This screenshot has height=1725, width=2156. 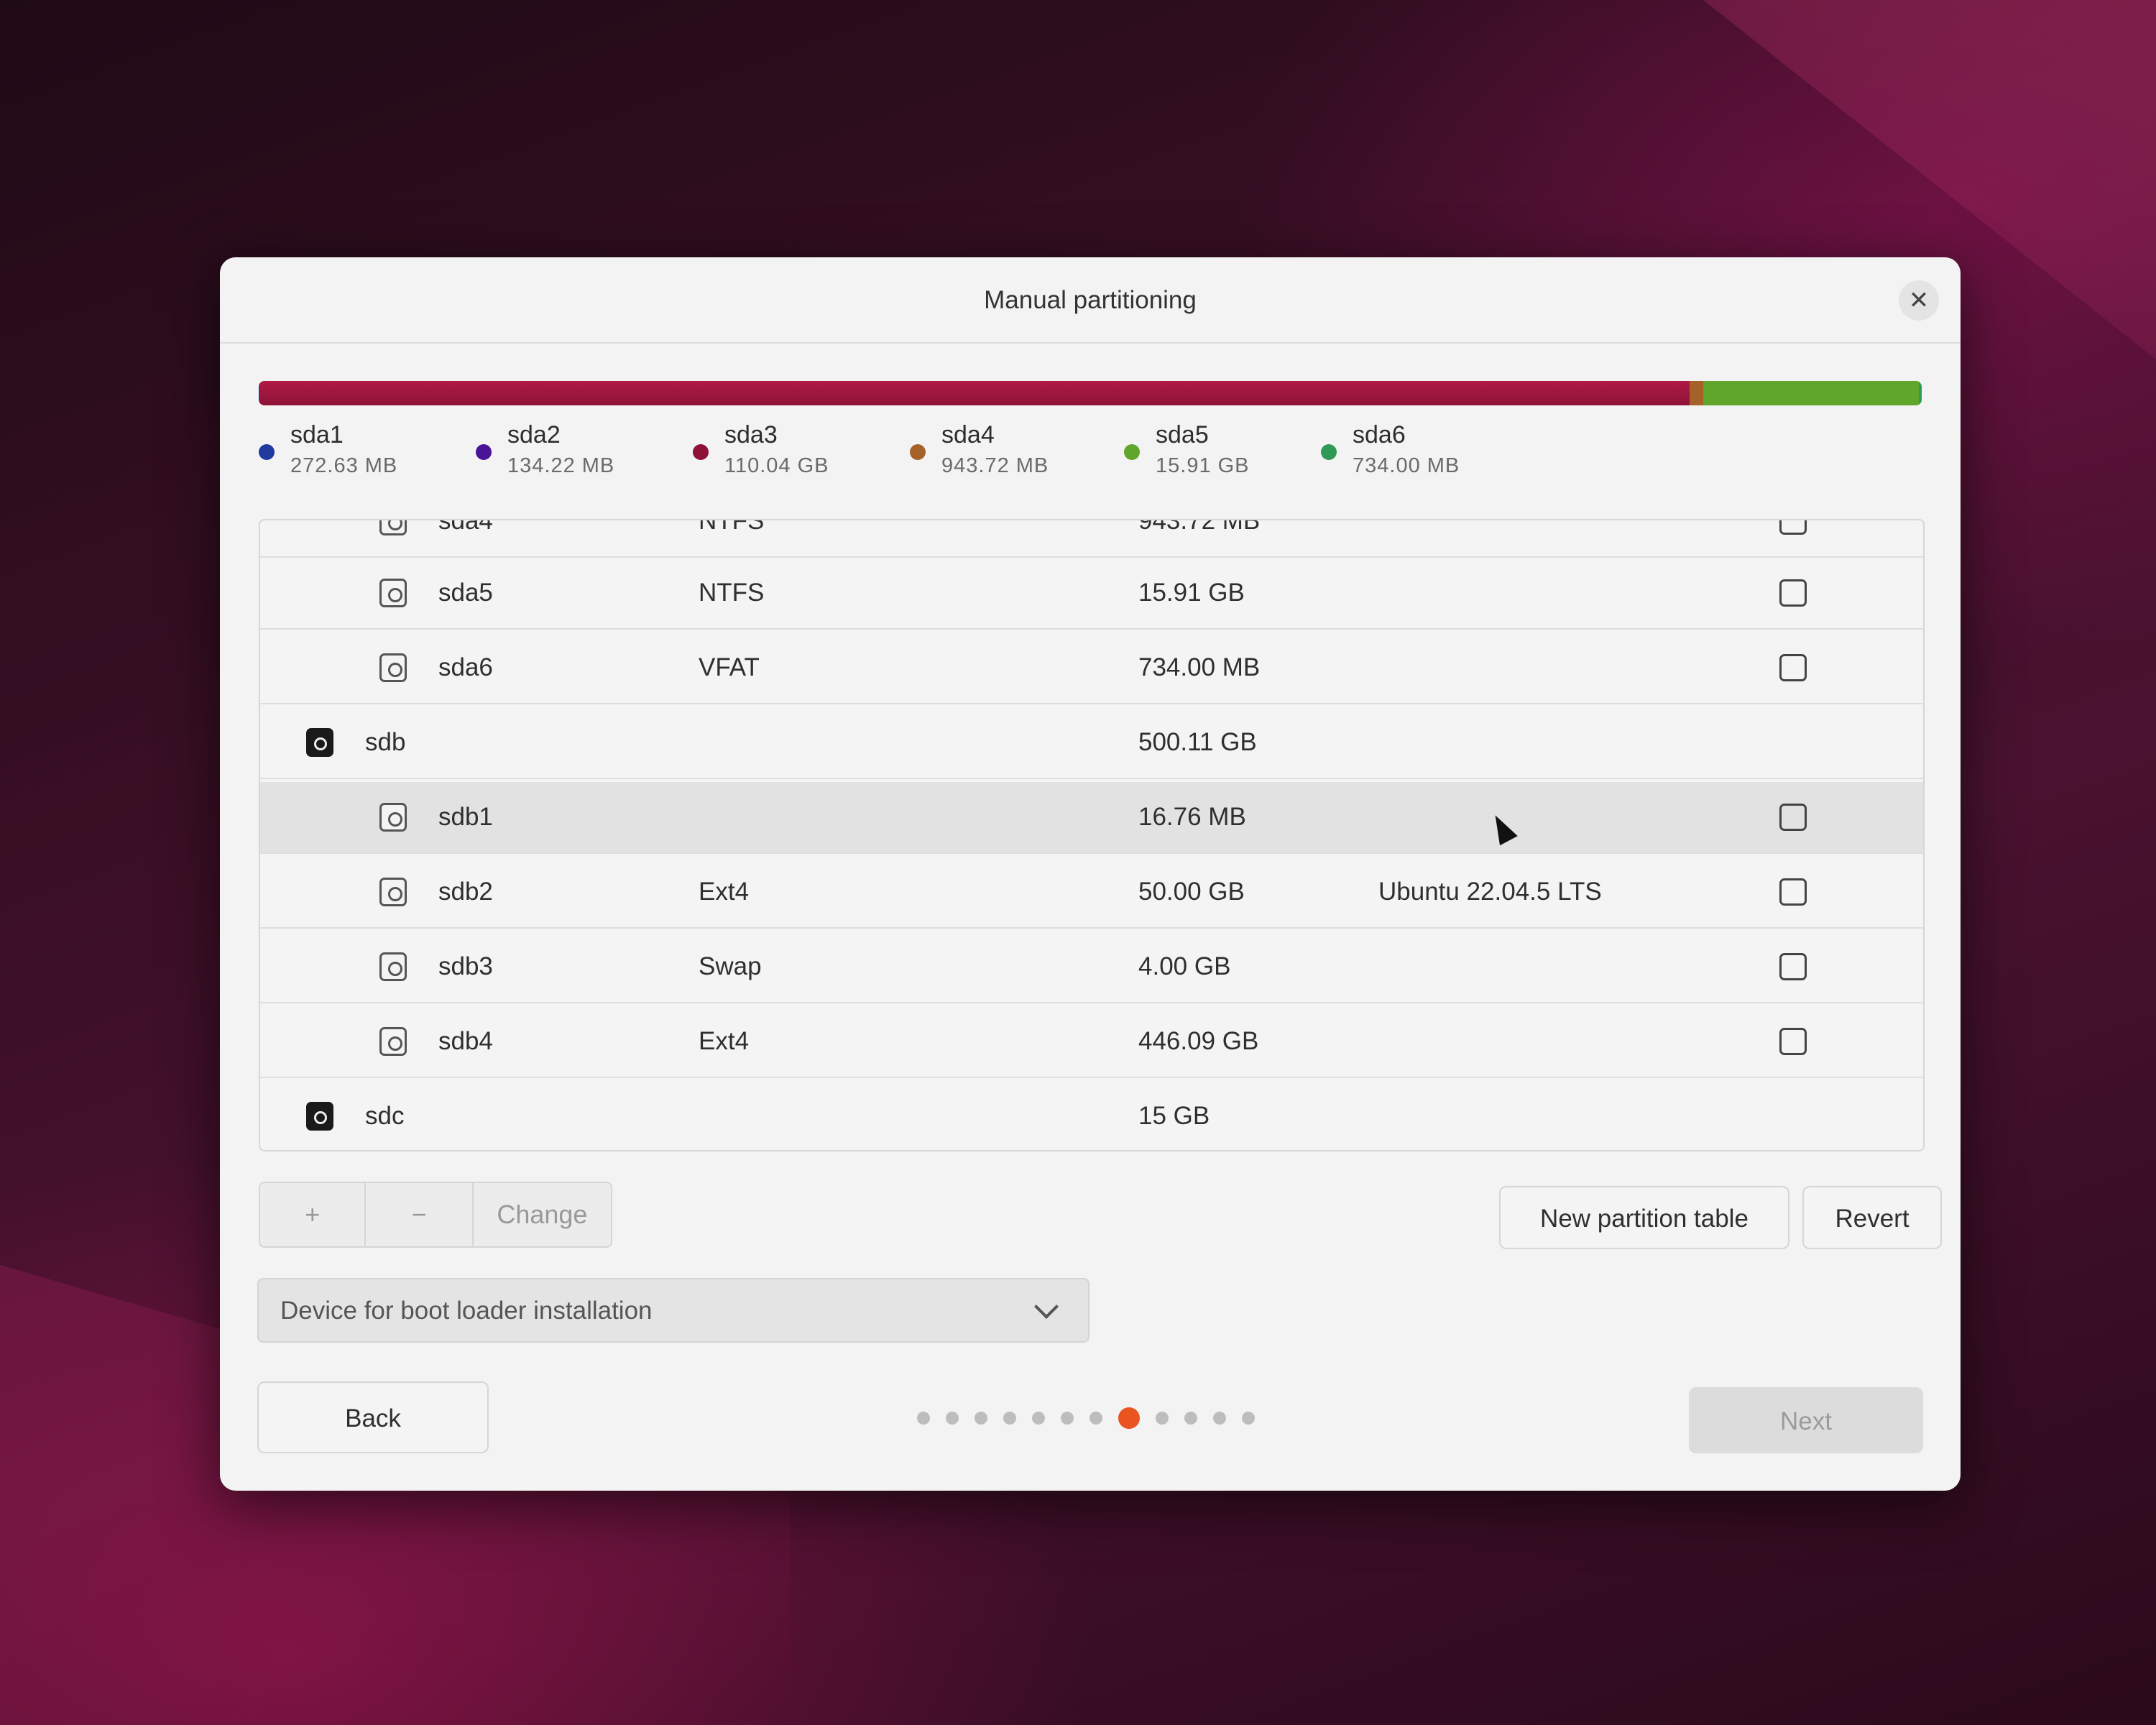 I want to click on legend-name: sda4, so click(x=968, y=434).